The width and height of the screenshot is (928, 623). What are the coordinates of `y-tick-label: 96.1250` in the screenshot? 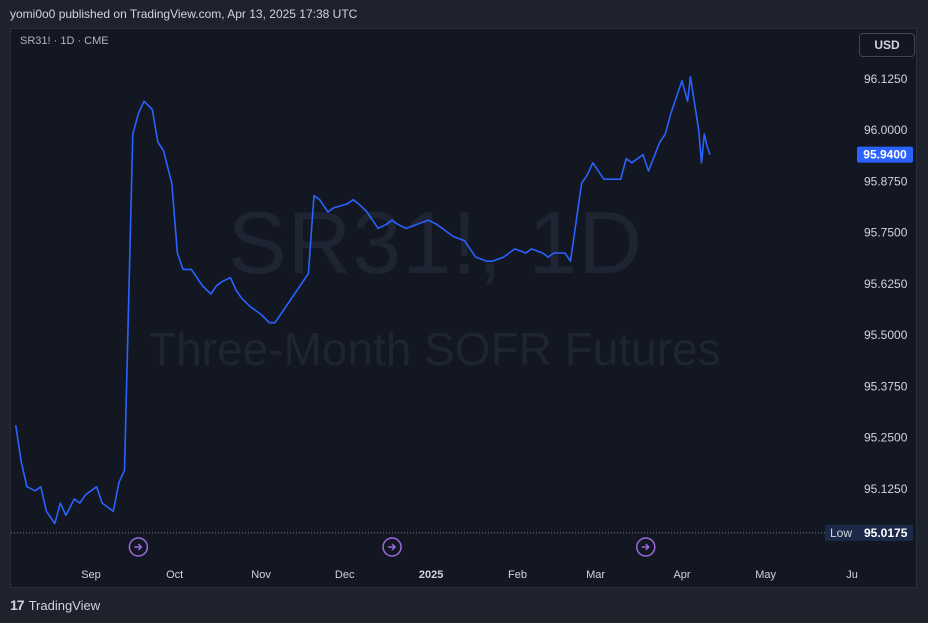 It's located at (886, 79).